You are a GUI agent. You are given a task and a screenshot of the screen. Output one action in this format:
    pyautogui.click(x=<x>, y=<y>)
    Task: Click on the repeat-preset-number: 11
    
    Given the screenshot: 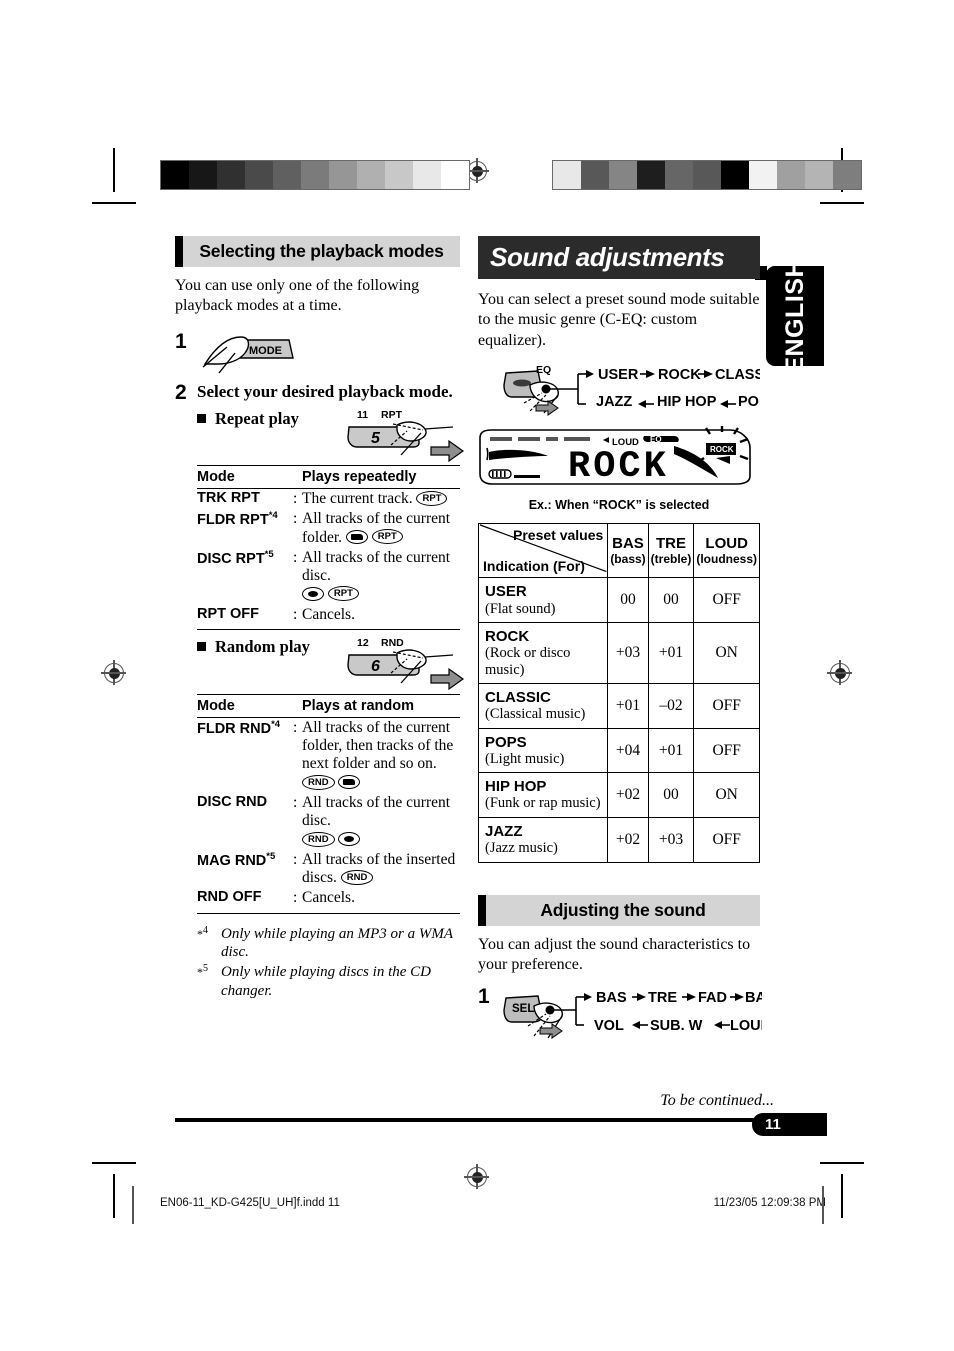 What is the action you would take?
    pyautogui.click(x=362, y=415)
    